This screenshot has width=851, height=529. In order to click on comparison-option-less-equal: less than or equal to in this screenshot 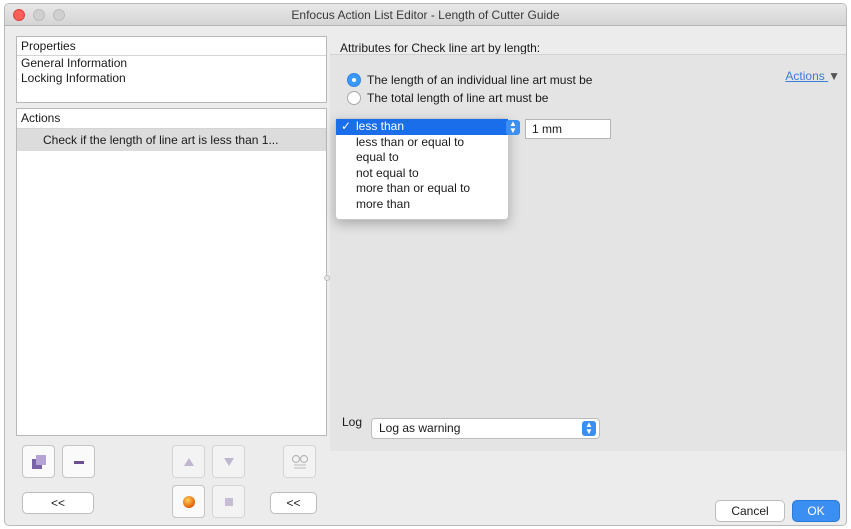, I will do `click(422, 143)`.